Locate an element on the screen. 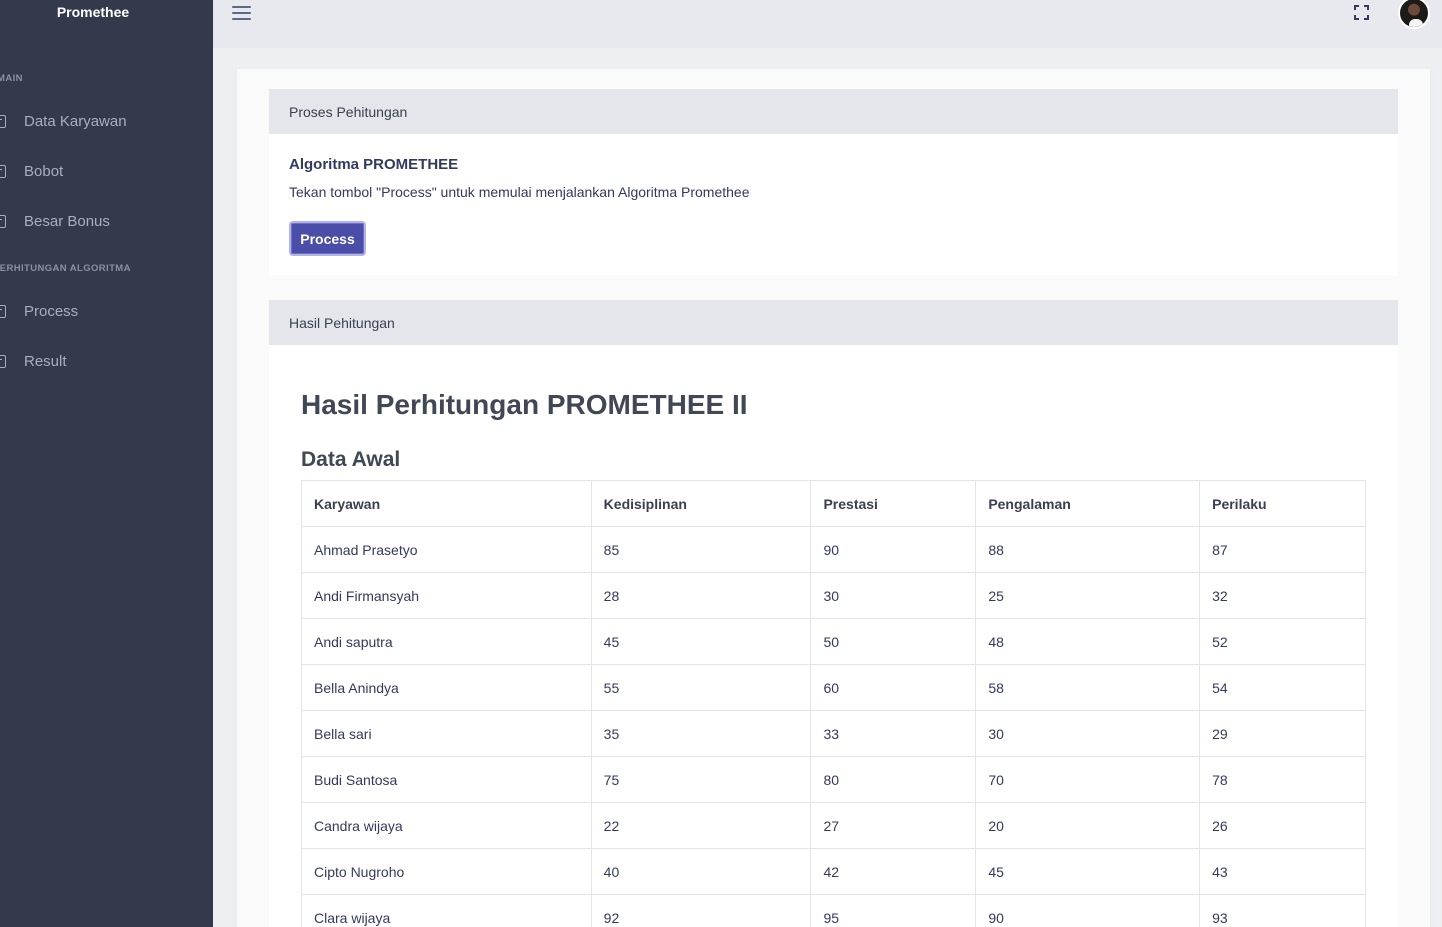  cell-kedisiplinan: 28 is located at coordinates (701, 595).